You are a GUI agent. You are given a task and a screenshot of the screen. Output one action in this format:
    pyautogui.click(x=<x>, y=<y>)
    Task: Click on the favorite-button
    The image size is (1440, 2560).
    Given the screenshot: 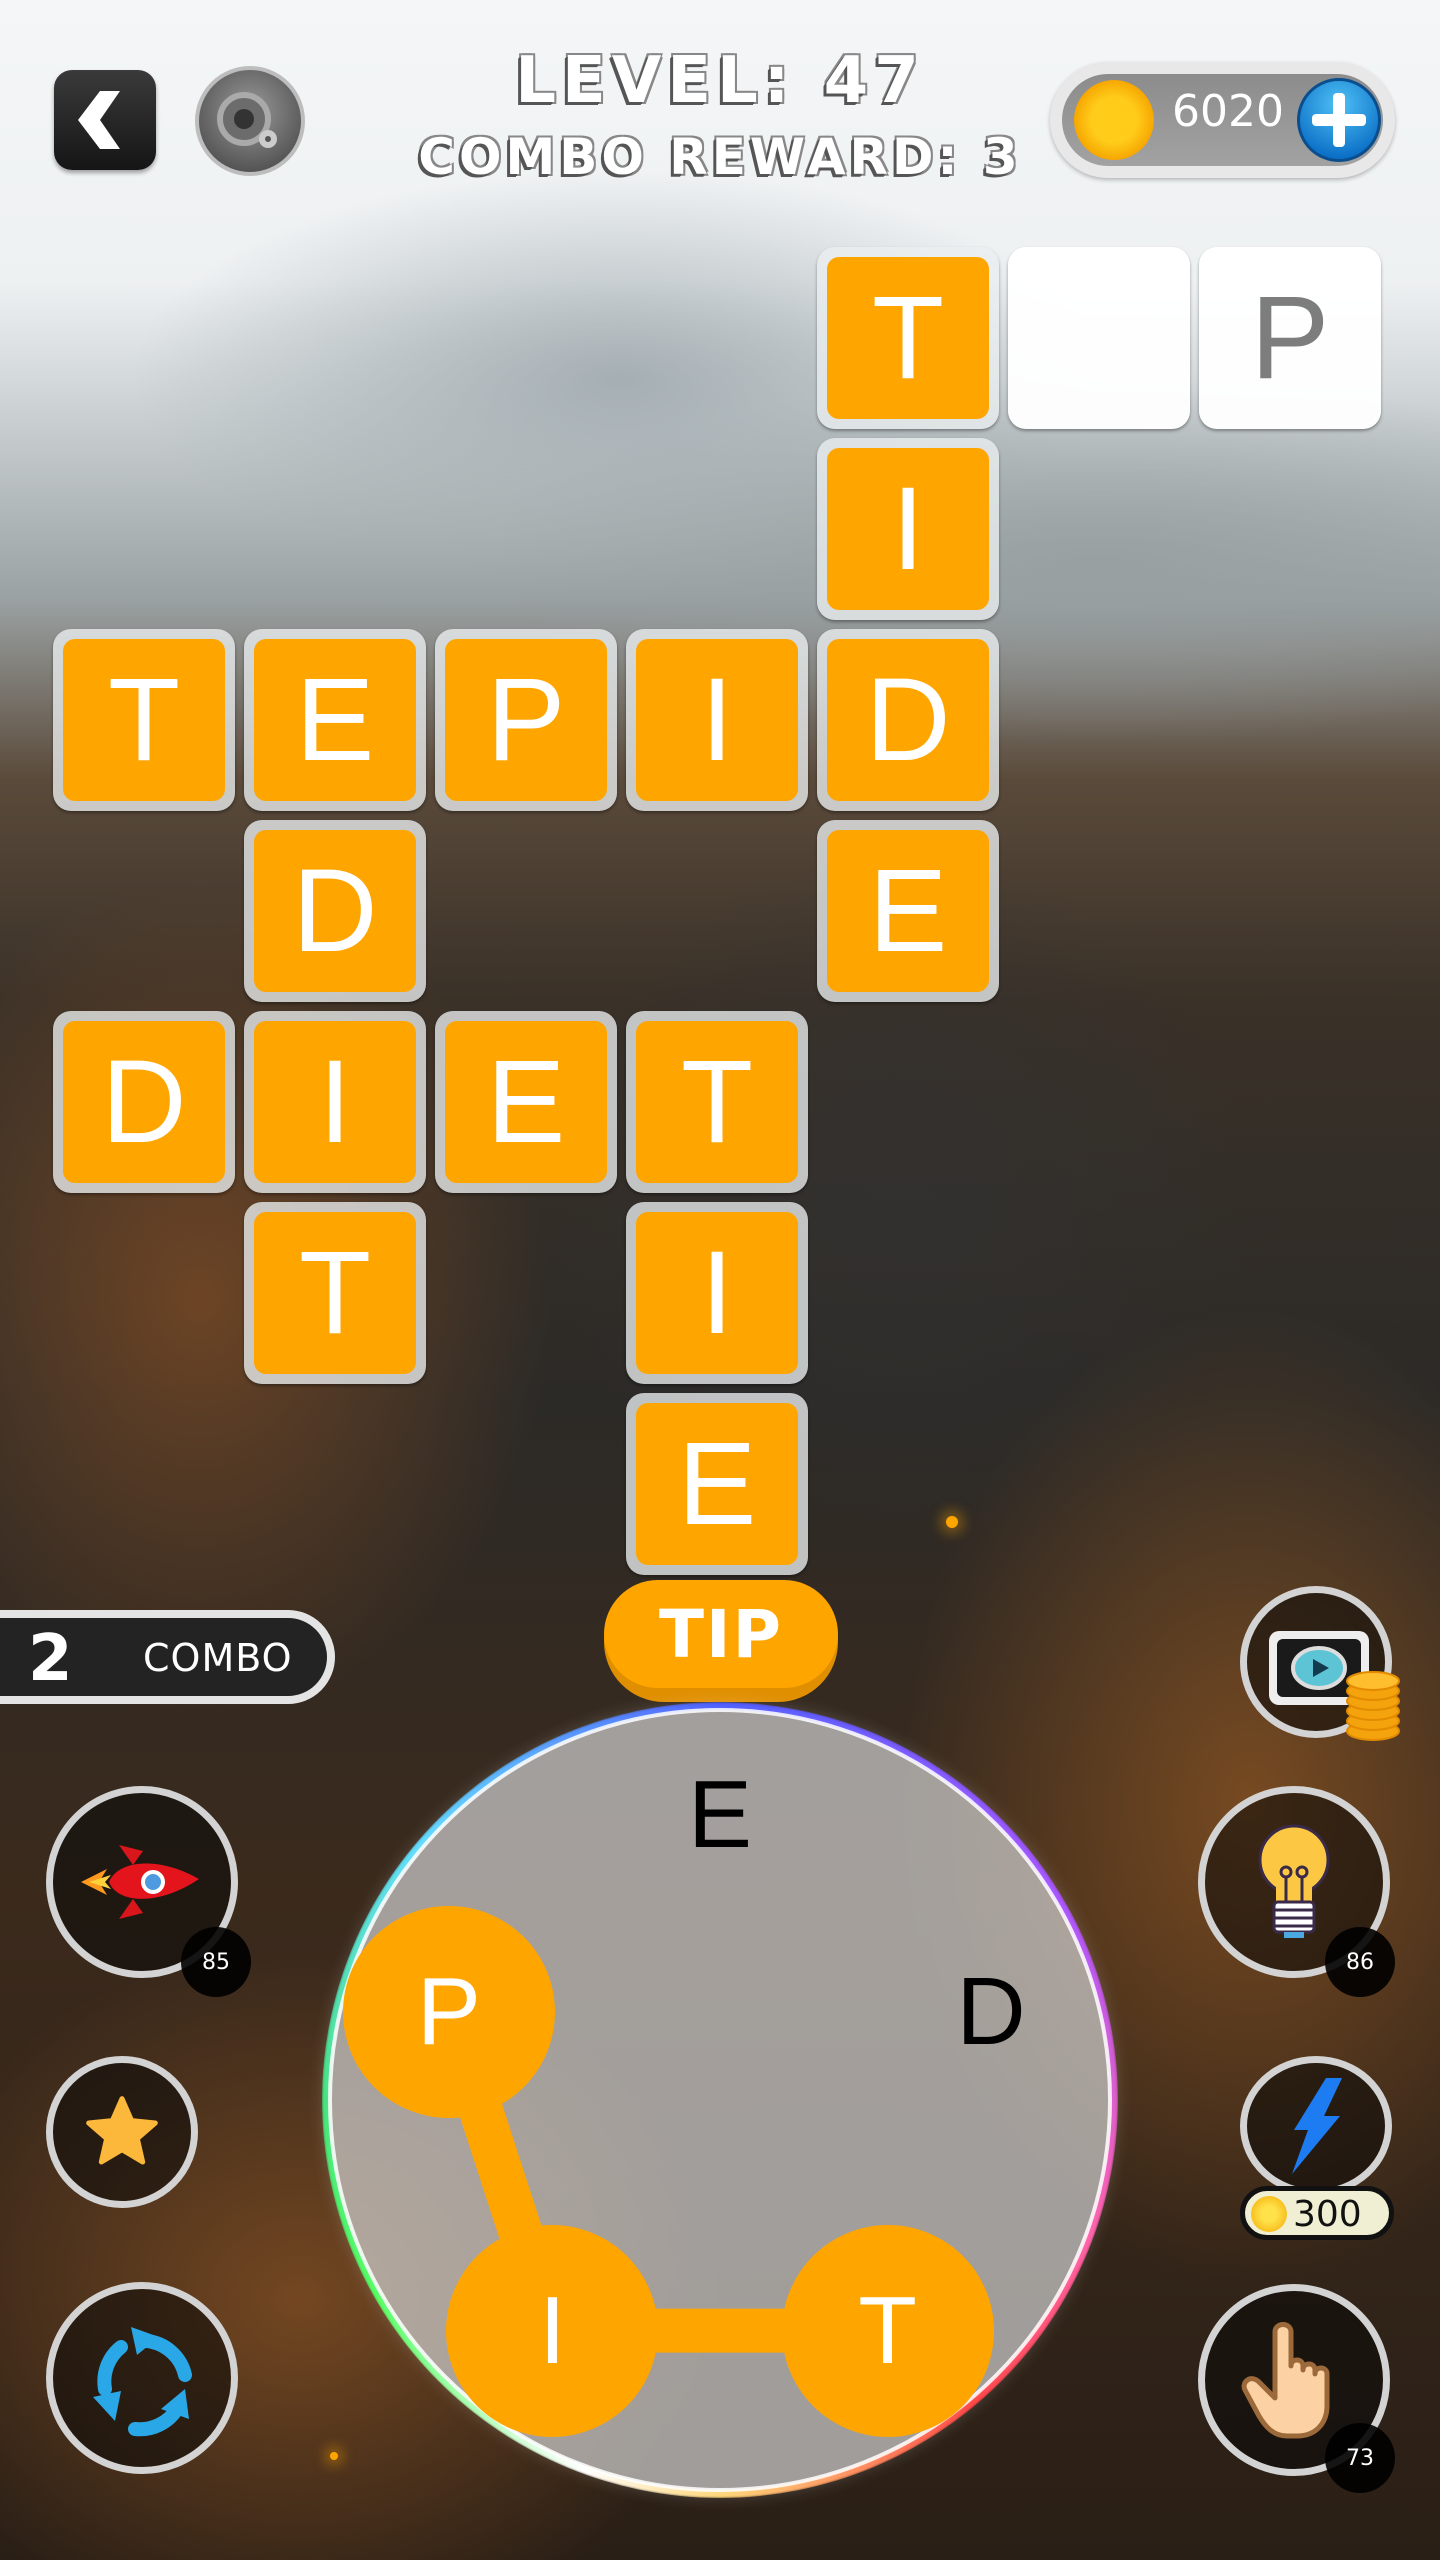 What is the action you would take?
    pyautogui.click(x=122, y=2132)
    